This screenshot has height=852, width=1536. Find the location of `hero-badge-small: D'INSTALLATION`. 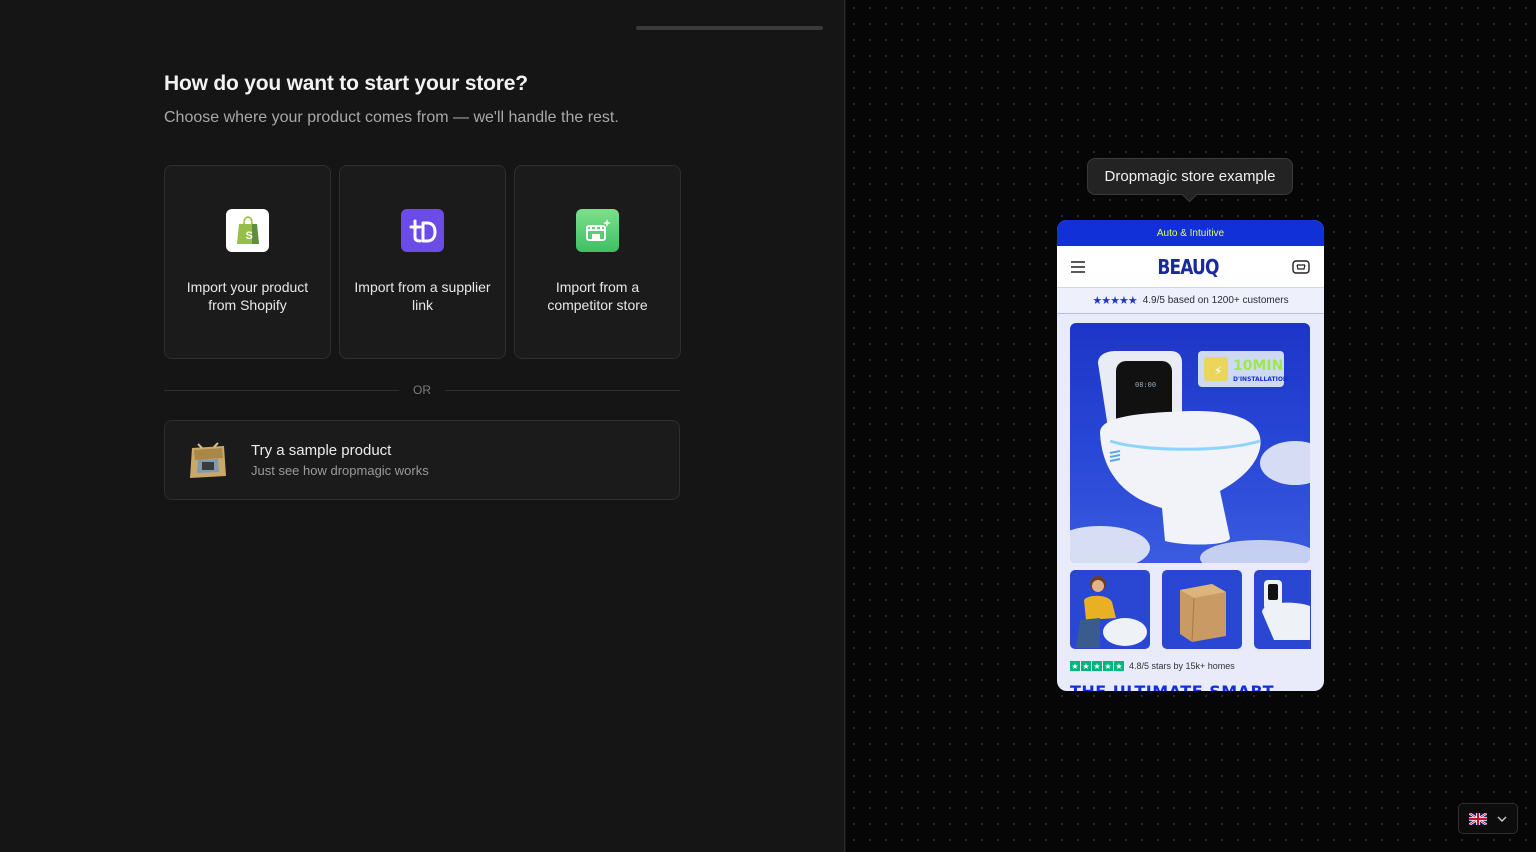

hero-badge-small: D'INSTALLATION is located at coordinates (1260, 379).